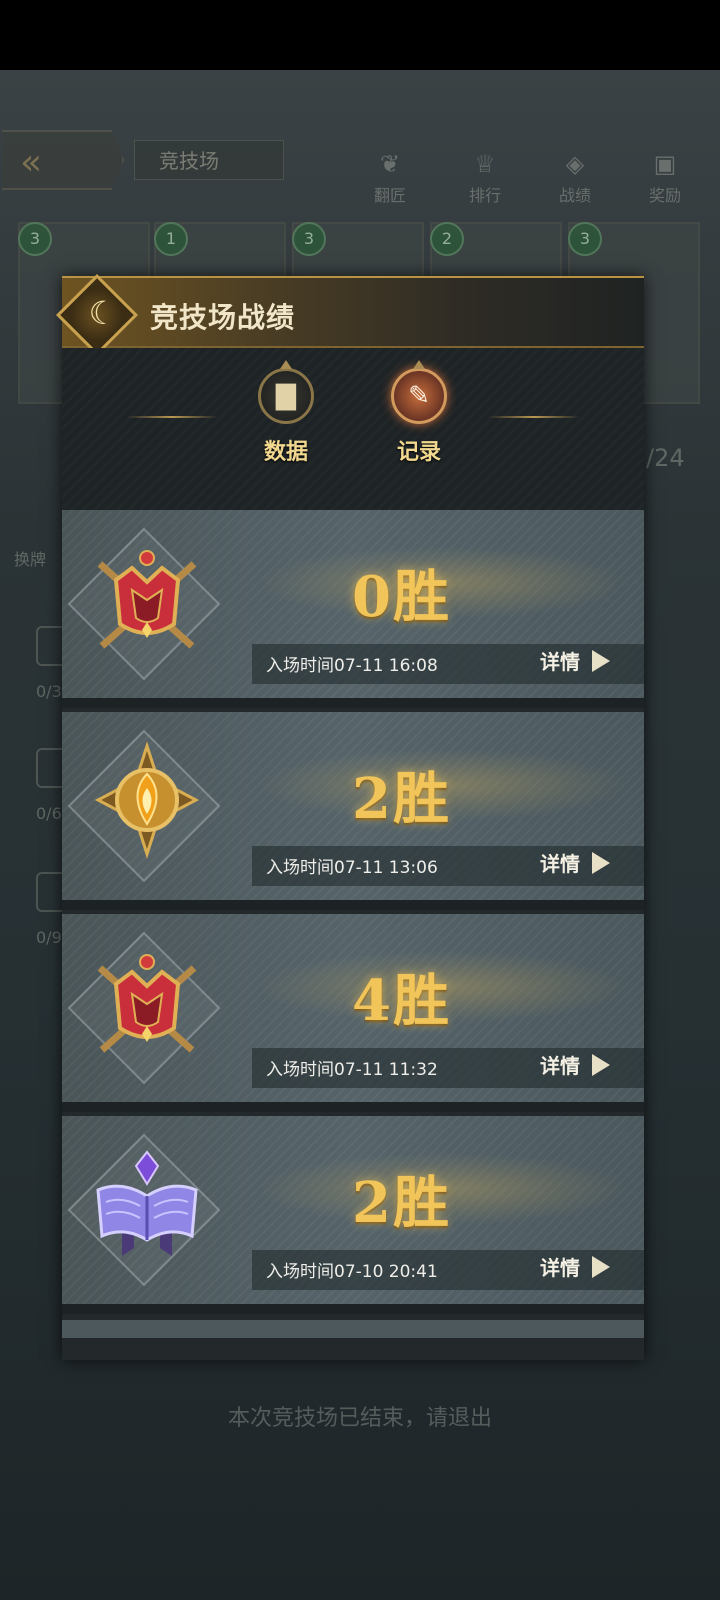  What do you see at coordinates (223, 317) in the screenshot?
I see `dialog-title: 竞技场战绩` at bounding box center [223, 317].